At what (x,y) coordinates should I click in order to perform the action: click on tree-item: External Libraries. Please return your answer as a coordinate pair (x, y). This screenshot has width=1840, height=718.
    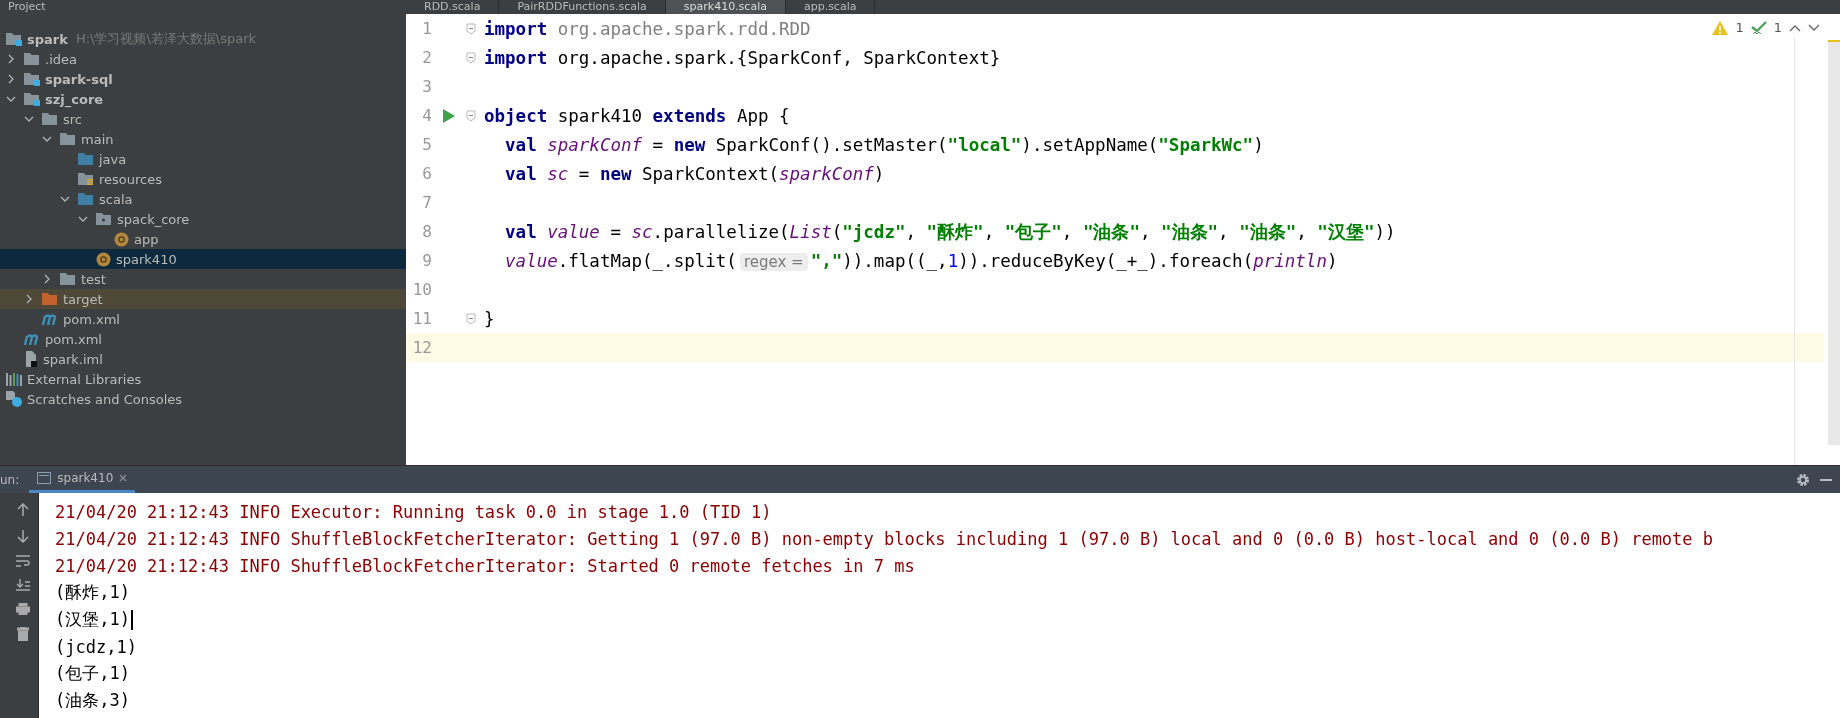
    Looking at the image, I should click on (203, 379).